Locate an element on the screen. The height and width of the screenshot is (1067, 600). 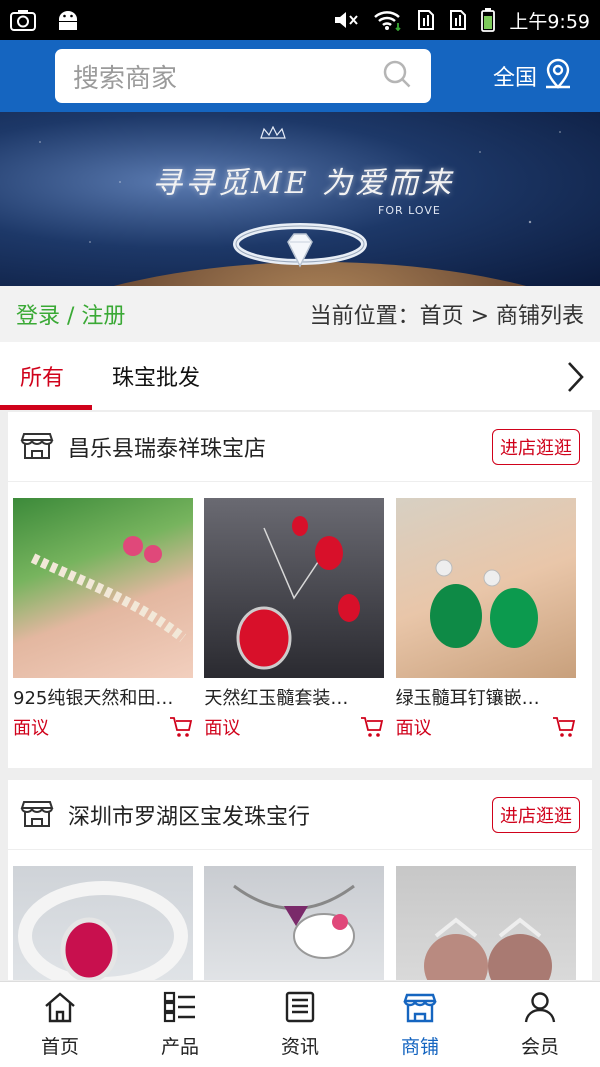
product-image-bracelet is located at coordinates (103, 588).